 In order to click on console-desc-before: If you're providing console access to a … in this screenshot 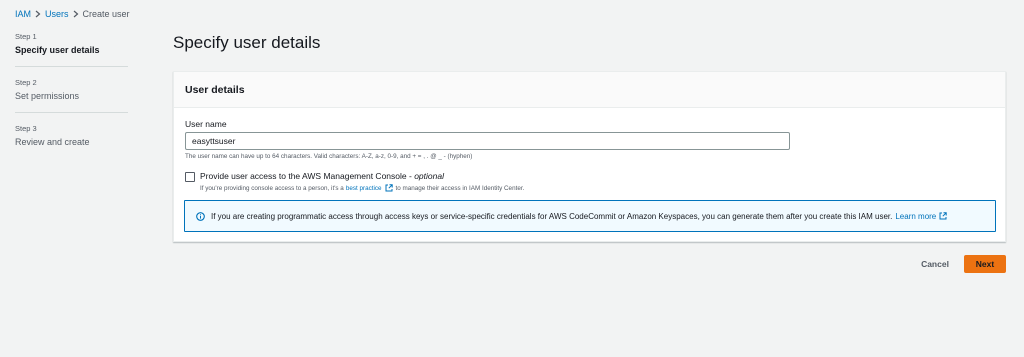, I will do `click(272, 188)`.